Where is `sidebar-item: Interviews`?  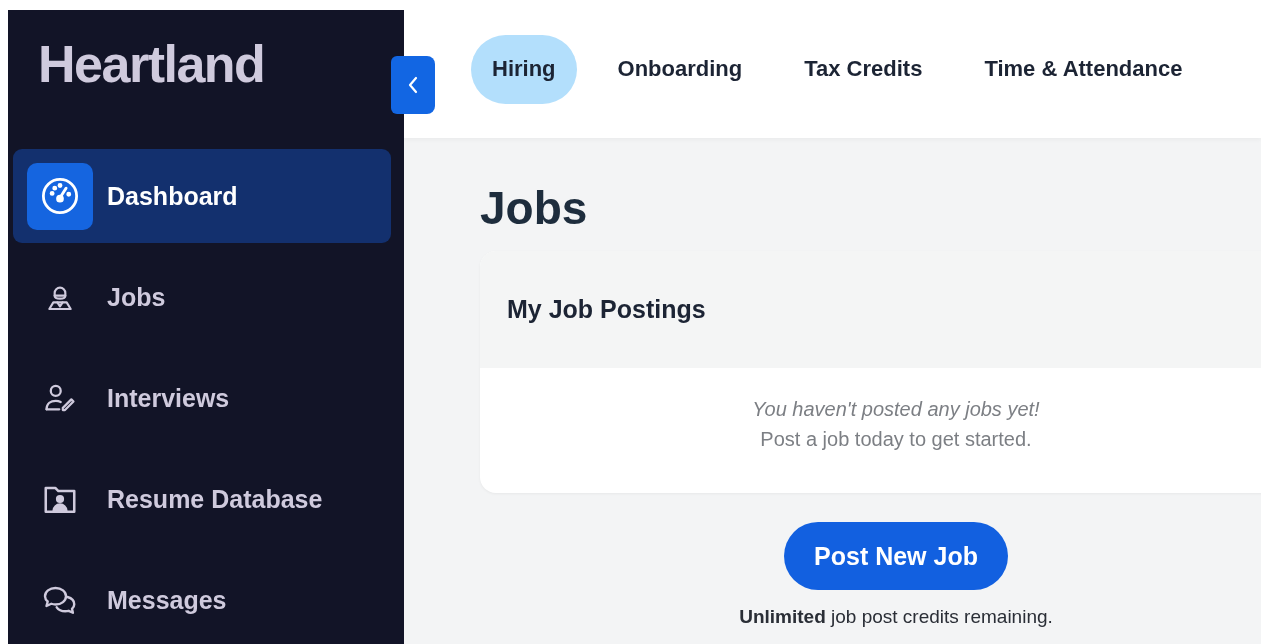
sidebar-item: Interviews is located at coordinates (202, 398).